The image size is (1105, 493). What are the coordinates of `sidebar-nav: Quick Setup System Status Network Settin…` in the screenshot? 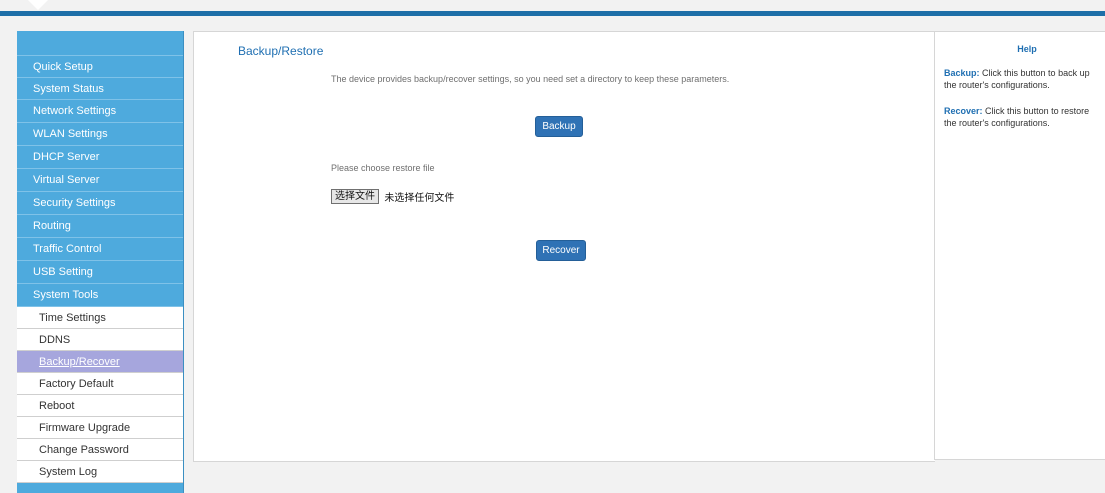 It's located at (100, 262).